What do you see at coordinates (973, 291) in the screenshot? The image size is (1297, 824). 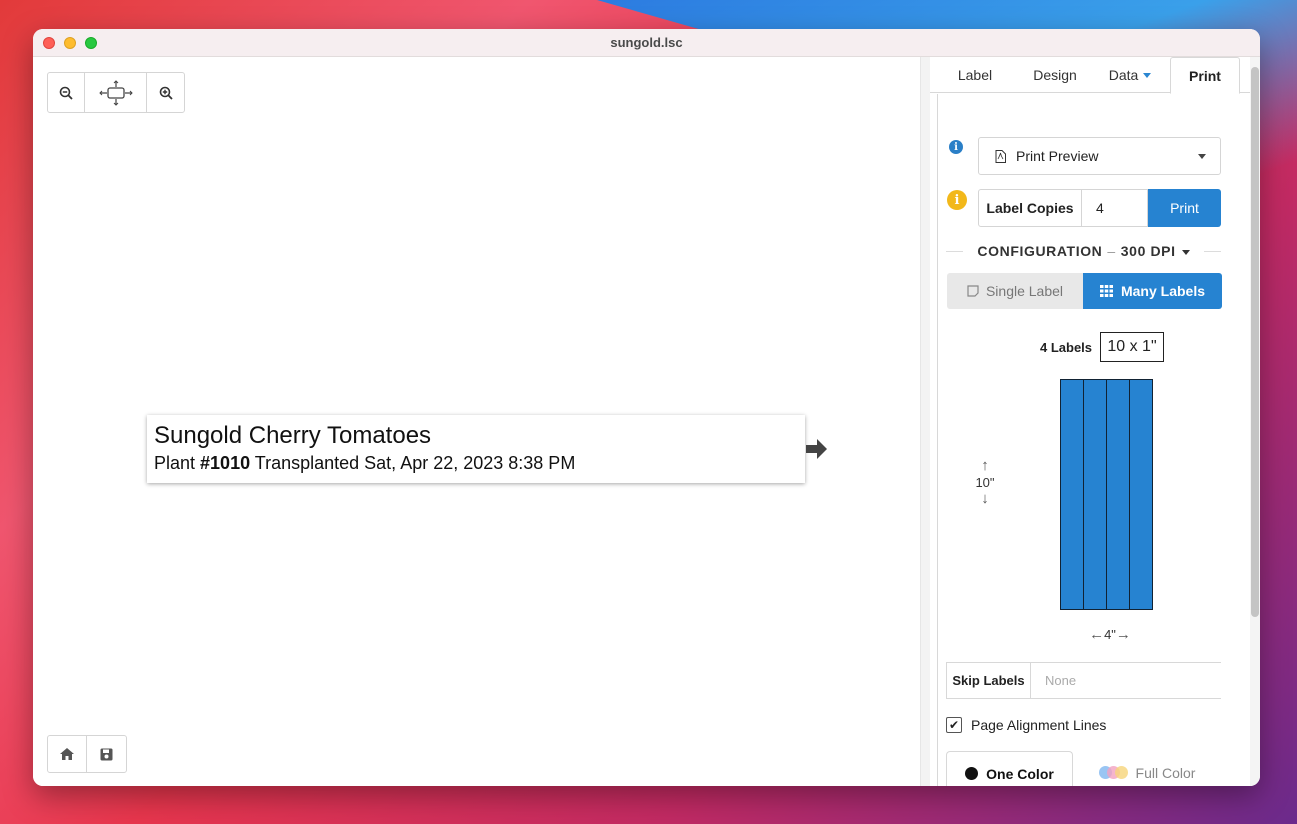 I see `single-label-icon` at bounding box center [973, 291].